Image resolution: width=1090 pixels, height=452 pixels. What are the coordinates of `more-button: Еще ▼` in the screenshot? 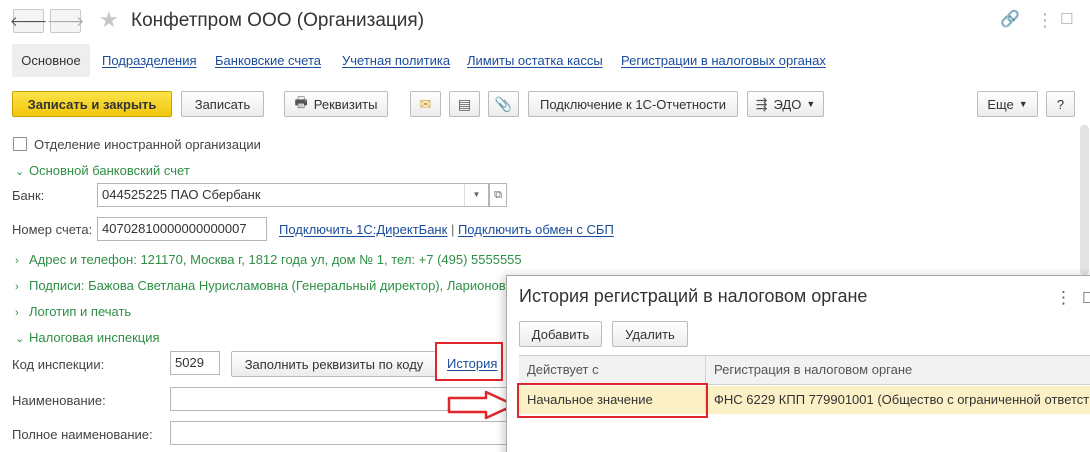 It's located at (1007, 104).